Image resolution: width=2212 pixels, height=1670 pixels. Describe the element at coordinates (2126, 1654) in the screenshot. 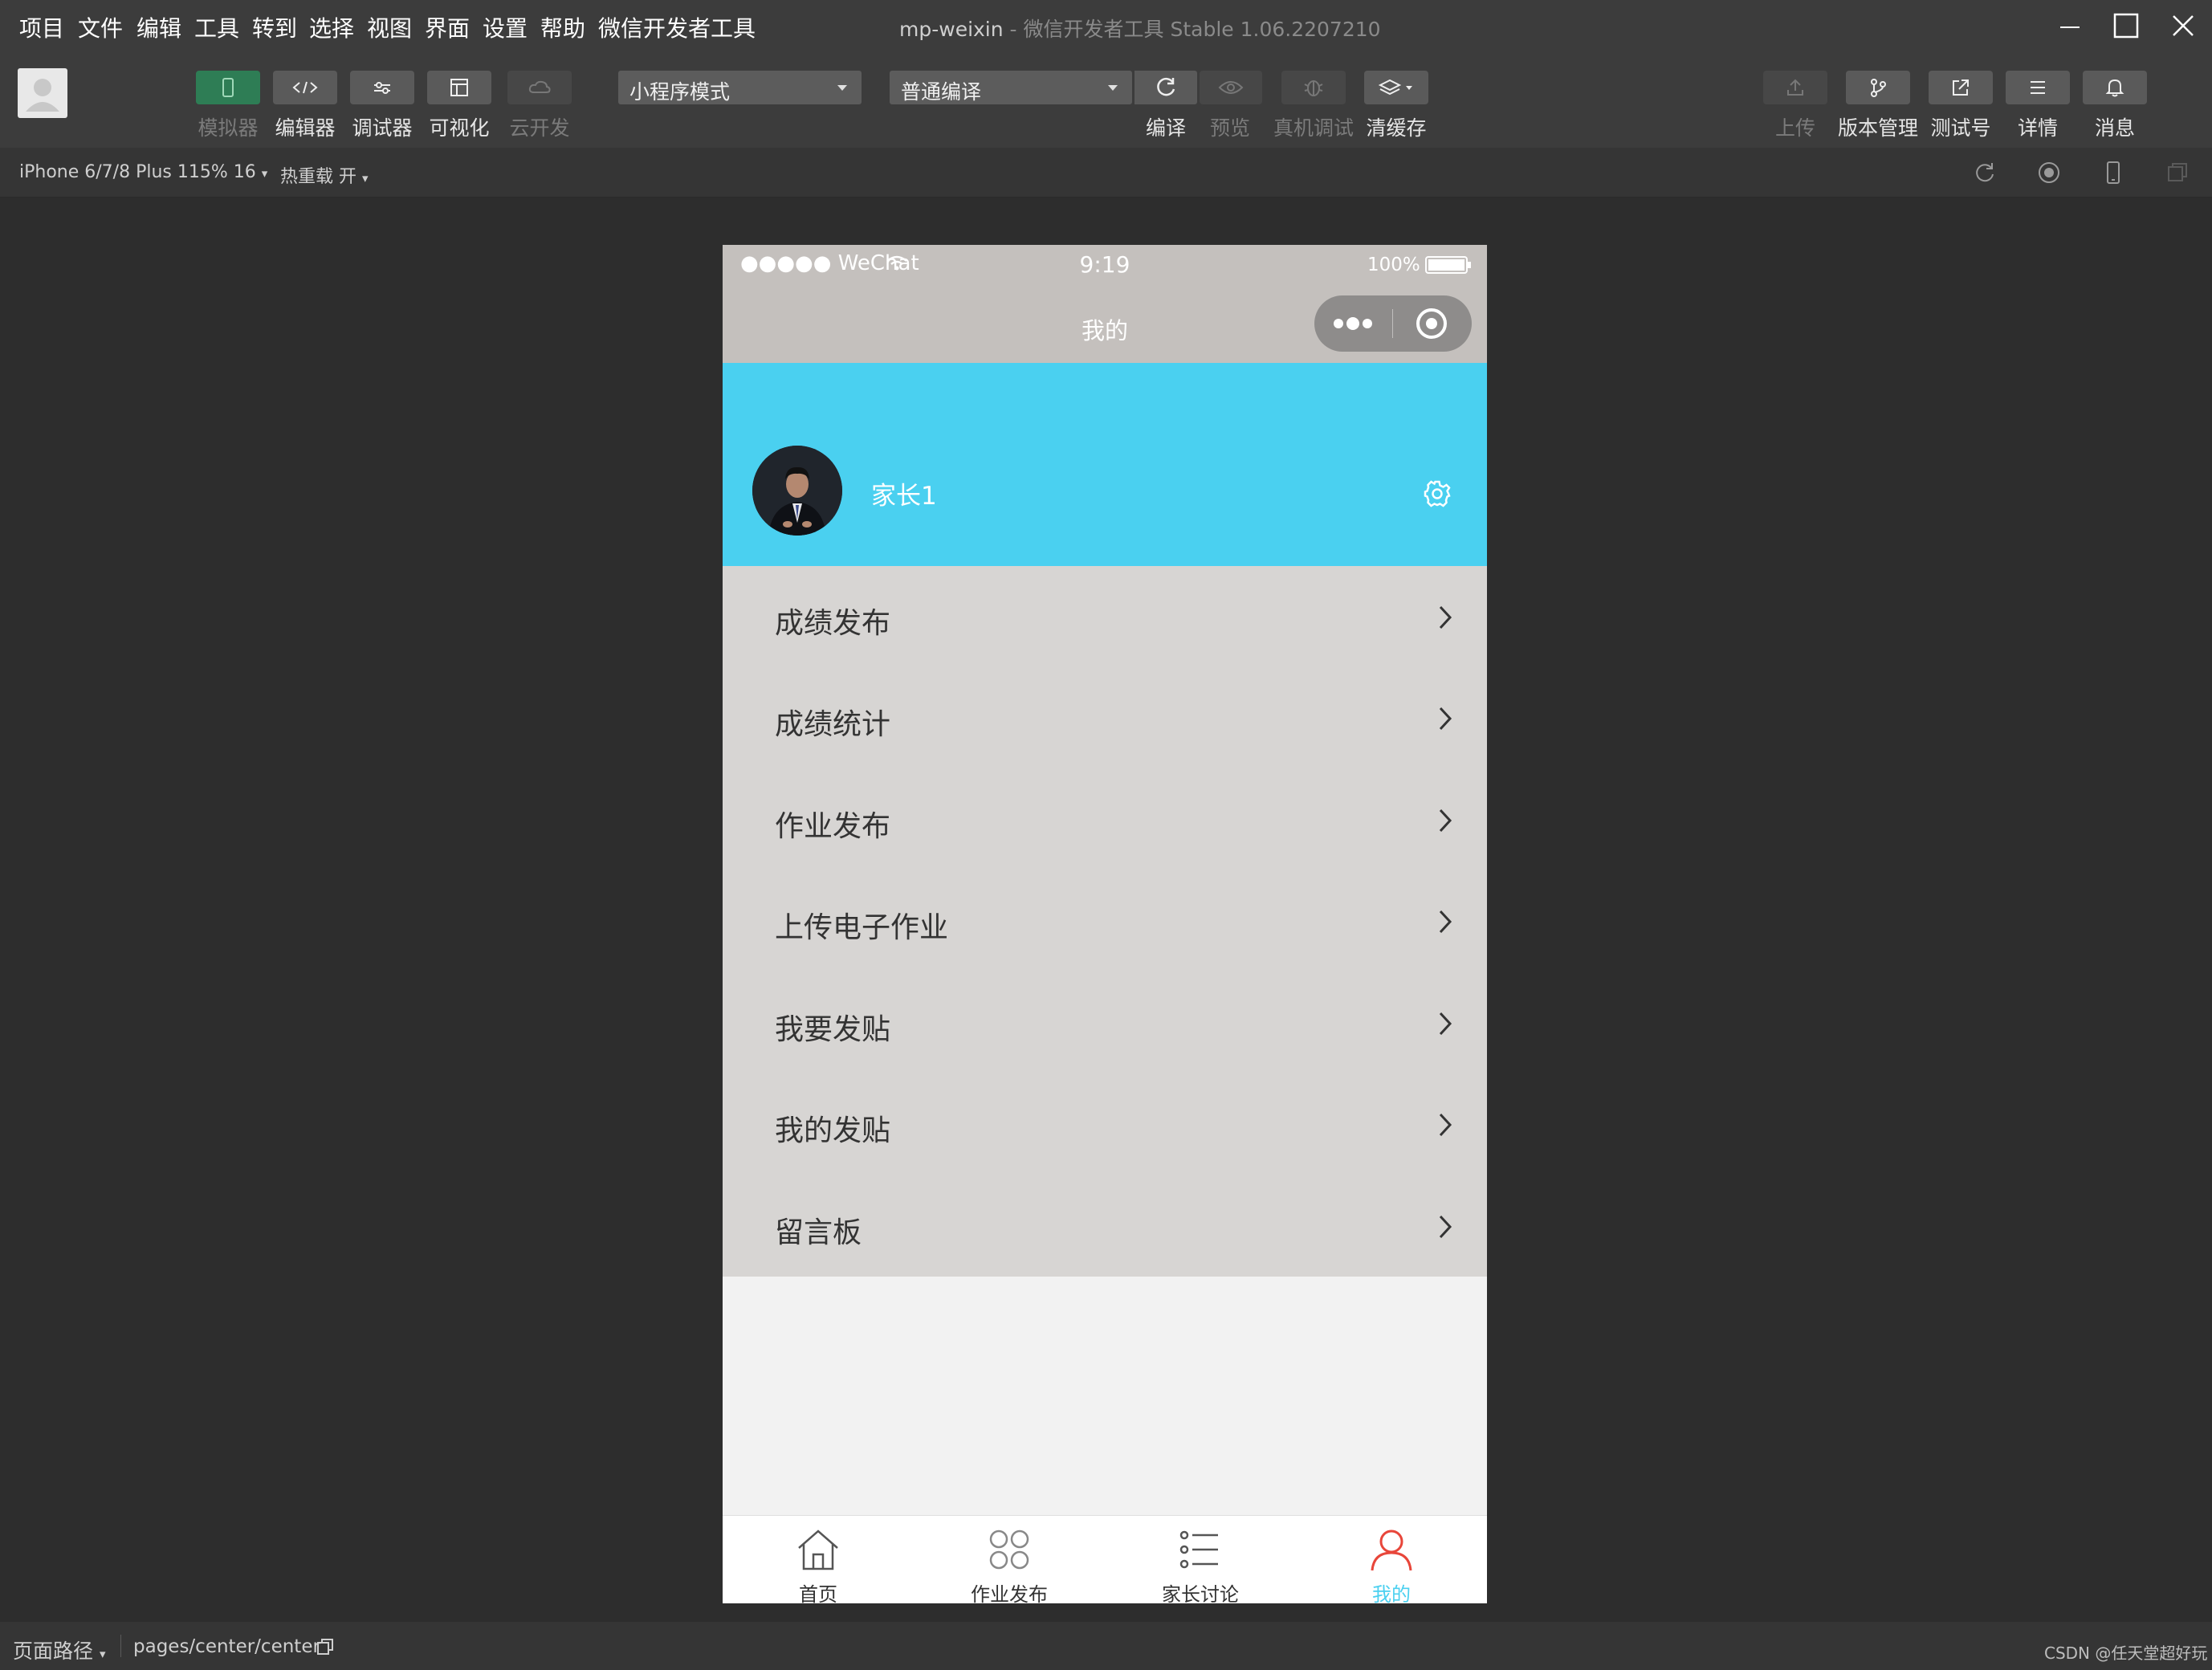

I see `watermark-text: CSDN @任天堂超好玩` at that location.